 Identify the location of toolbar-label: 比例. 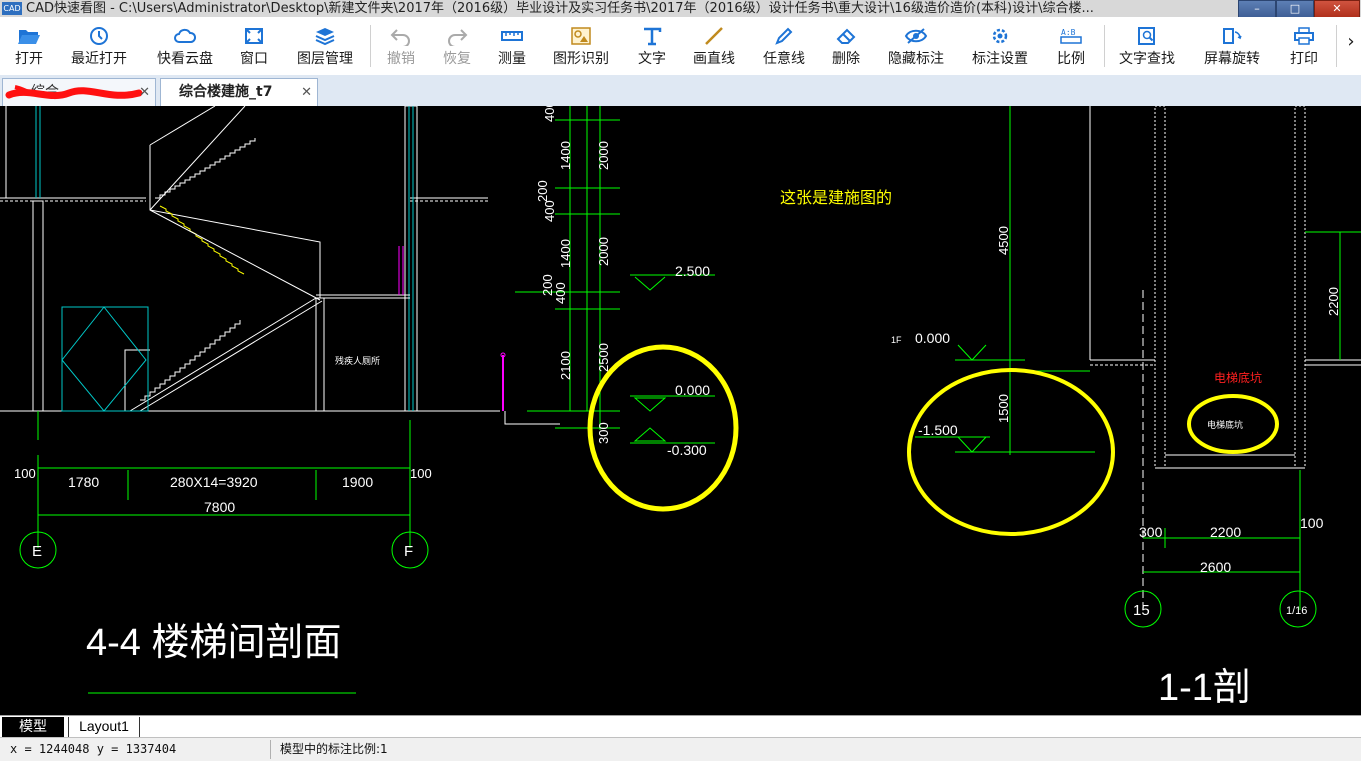
(1071, 59).